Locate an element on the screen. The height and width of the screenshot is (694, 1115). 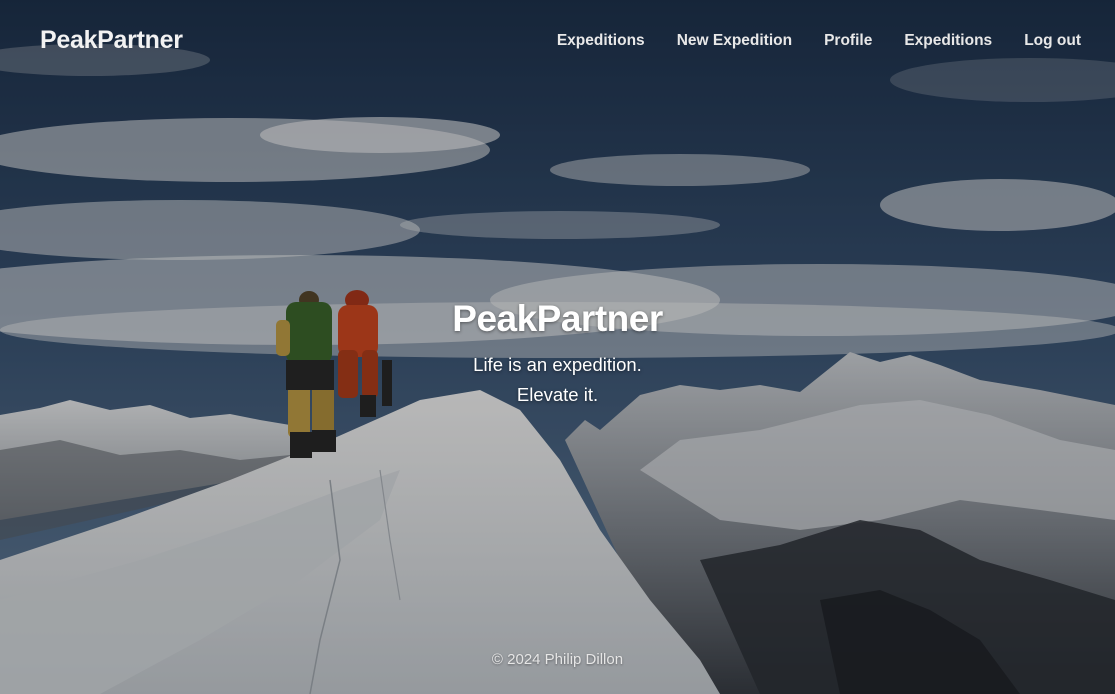
nav-item-profile: Profile is located at coordinates (848, 41).